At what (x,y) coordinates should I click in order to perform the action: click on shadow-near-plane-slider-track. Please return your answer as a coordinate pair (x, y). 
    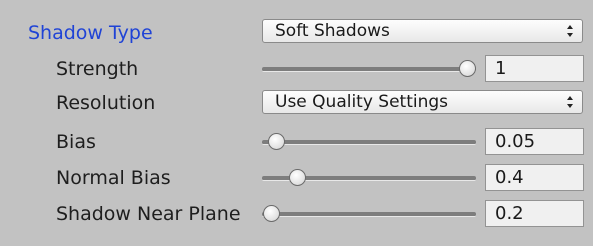
    Looking at the image, I should click on (369, 214).